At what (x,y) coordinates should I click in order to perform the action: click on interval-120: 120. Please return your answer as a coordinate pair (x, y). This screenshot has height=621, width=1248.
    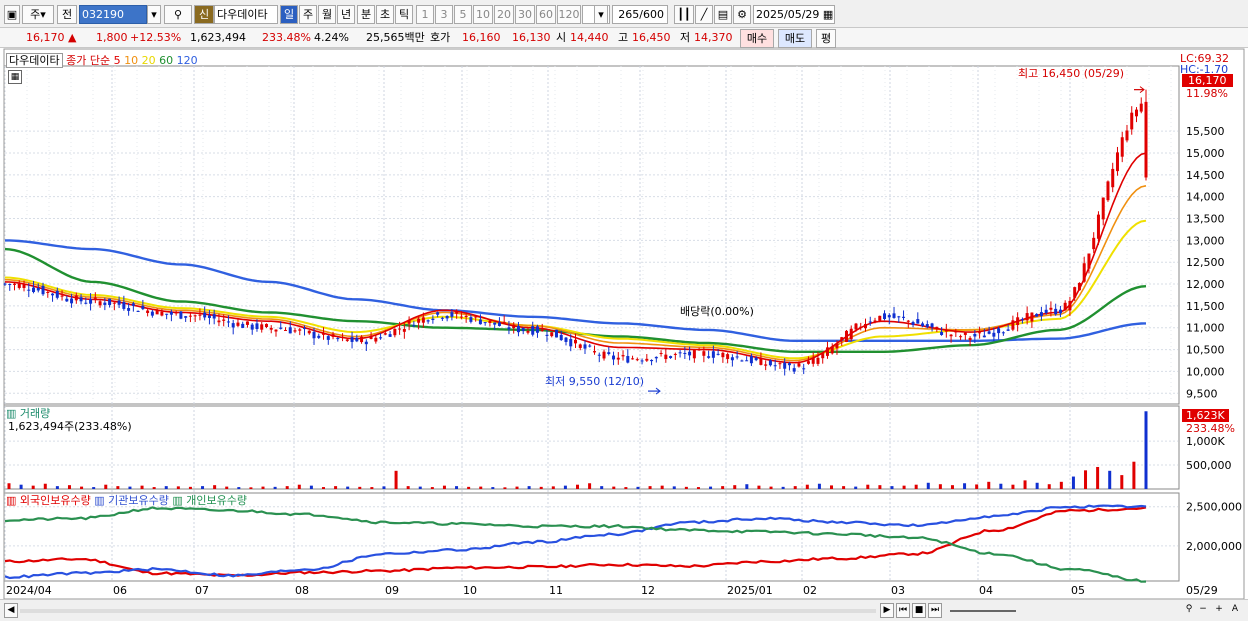
    Looking at the image, I should click on (569, 14).